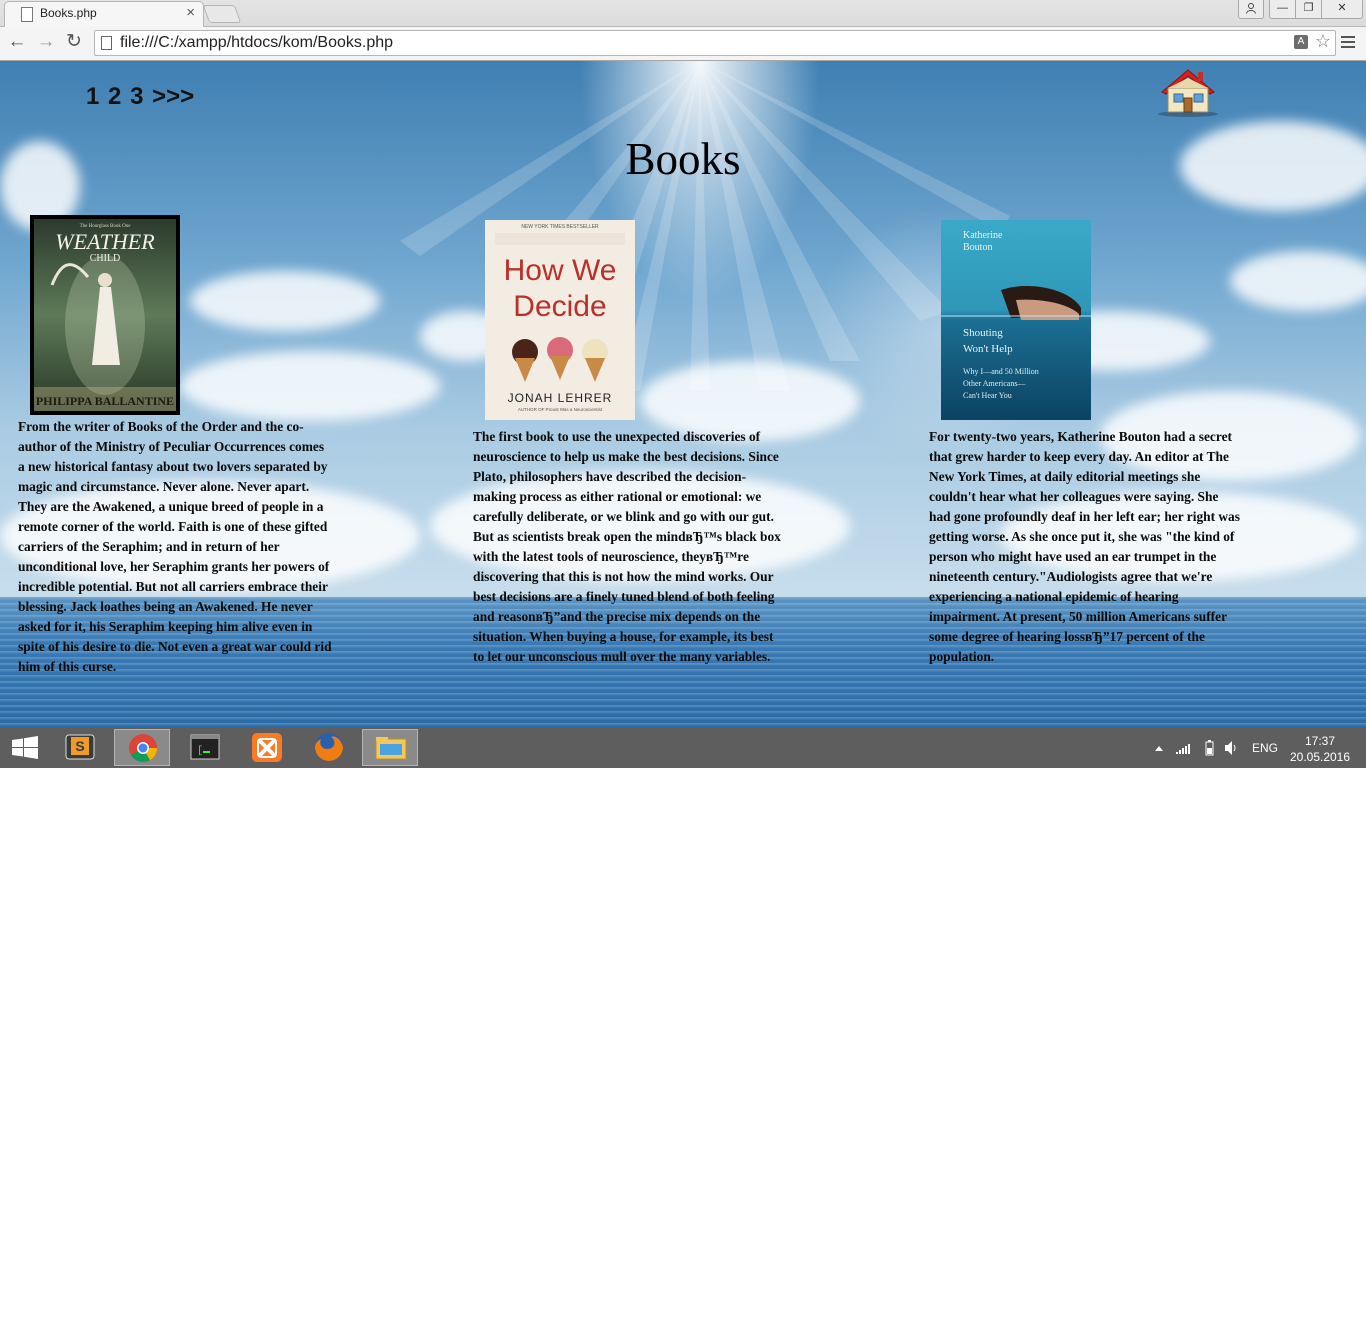 The width and height of the screenshot is (1366, 1333). Describe the element at coordinates (683, 159) in the screenshot. I see `page-title: Books` at that location.